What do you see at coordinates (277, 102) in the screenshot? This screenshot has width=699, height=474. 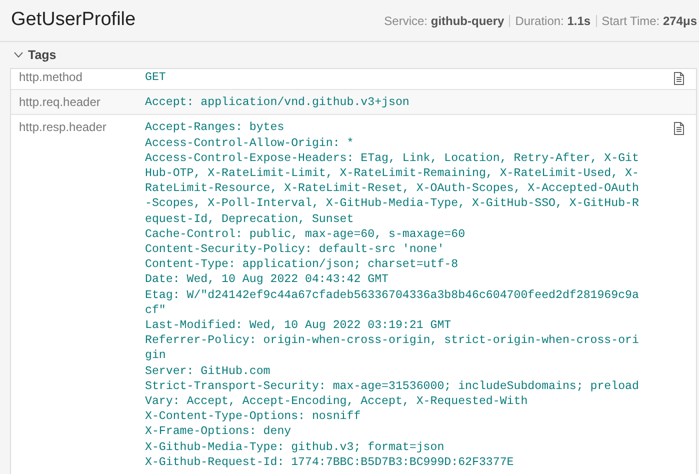 I see `tag-value: Accept: application/vnd.github.v3+json` at bounding box center [277, 102].